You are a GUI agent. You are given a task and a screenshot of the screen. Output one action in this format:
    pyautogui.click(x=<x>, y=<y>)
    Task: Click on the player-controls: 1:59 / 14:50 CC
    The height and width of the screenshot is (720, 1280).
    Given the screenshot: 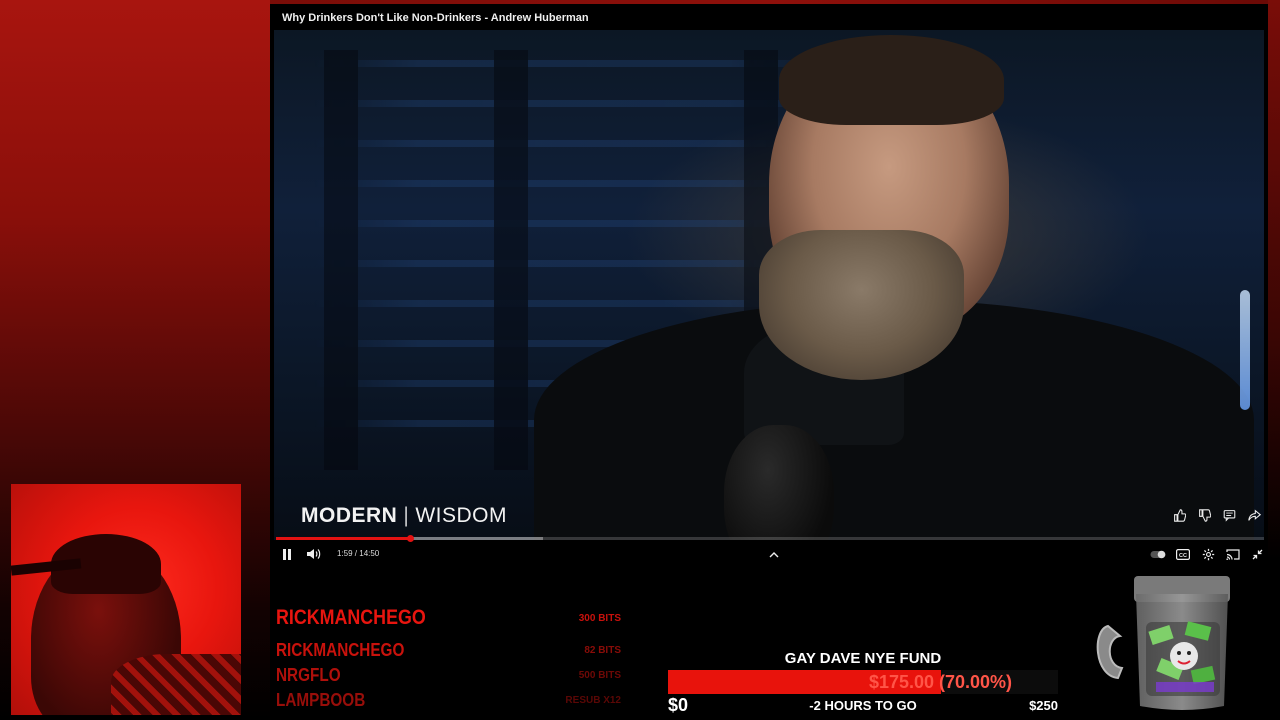 What is the action you would take?
    pyautogui.click(x=769, y=555)
    